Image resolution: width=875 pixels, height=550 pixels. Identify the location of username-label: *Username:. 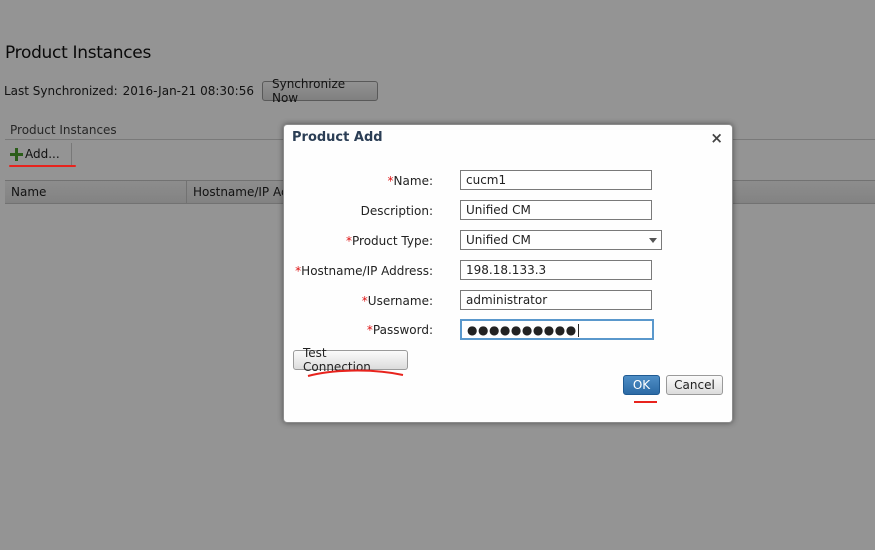
(397, 301).